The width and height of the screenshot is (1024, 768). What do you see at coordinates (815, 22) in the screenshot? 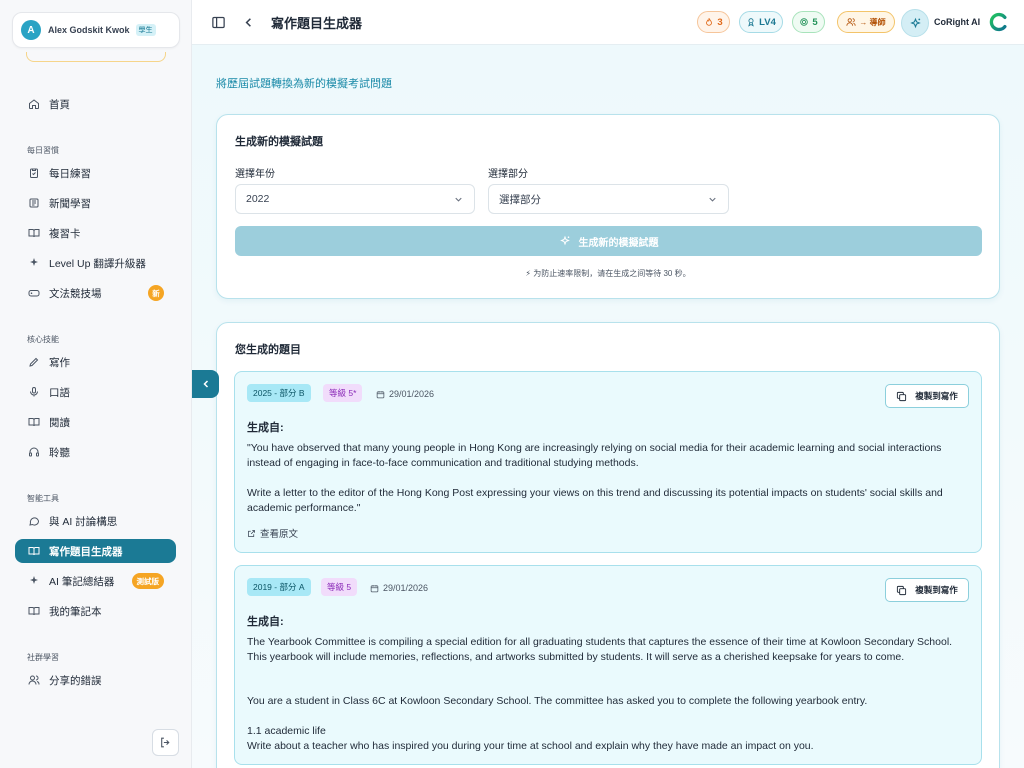
I see `coin-count: 5` at bounding box center [815, 22].